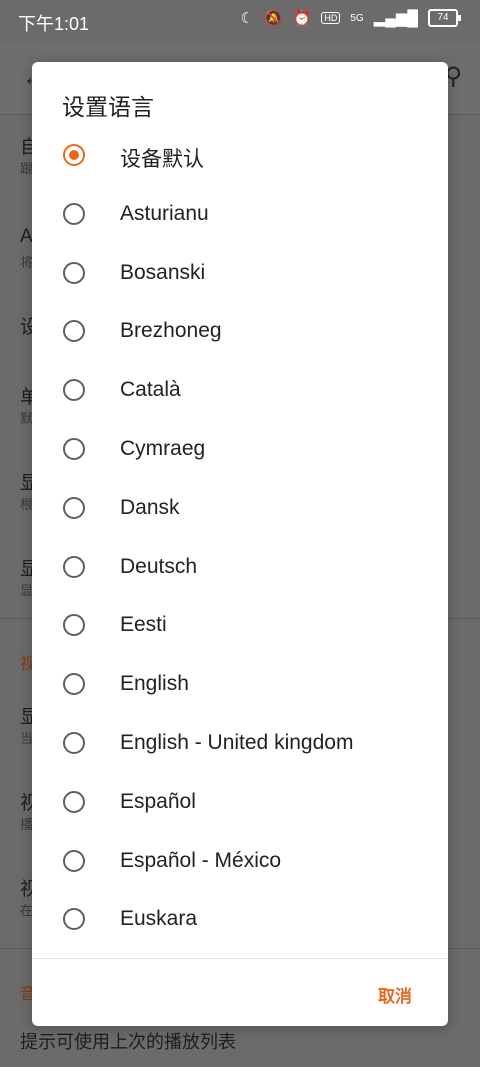  I want to click on language-option: Cymraeg, so click(240, 450).